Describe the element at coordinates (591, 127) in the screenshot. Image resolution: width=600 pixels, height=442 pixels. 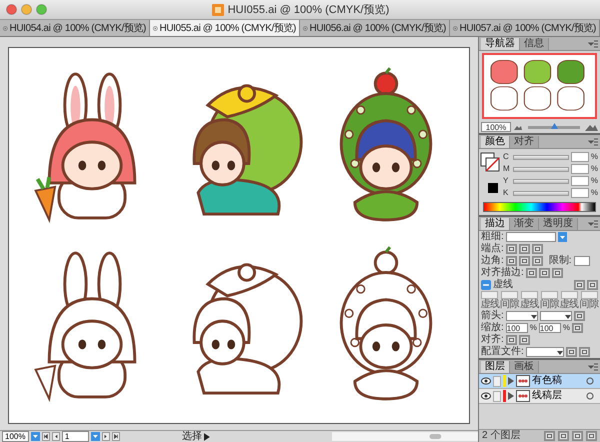
I see `zoom-in-icon` at that location.